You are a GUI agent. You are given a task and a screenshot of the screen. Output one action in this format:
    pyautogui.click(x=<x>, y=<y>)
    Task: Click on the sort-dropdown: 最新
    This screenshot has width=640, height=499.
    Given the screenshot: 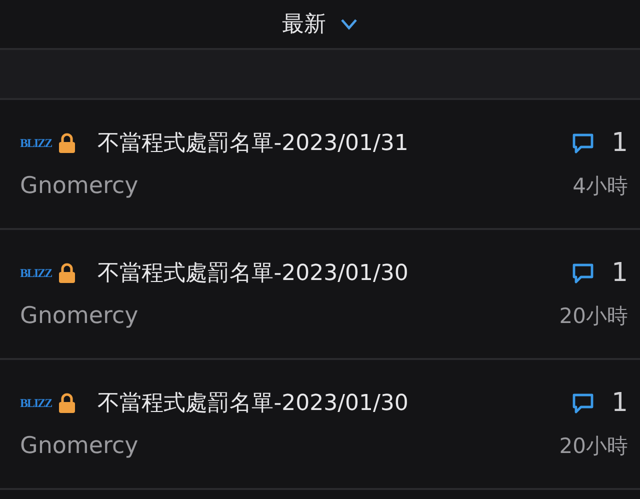 What is the action you would take?
    pyautogui.click(x=320, y=24)
    